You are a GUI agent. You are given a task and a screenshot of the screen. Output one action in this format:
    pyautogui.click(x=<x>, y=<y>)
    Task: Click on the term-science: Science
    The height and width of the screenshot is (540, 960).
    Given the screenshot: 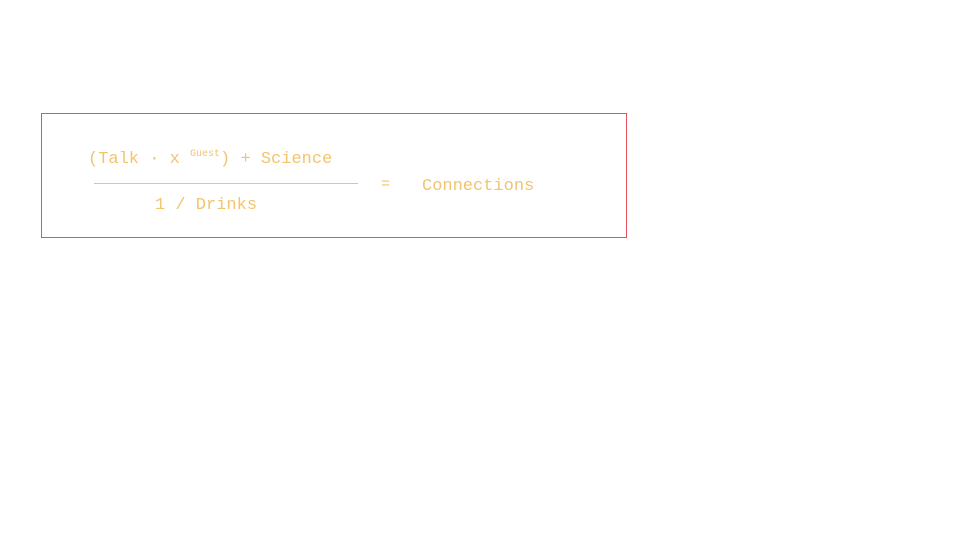 What is the action you would take?
    pyautogui.click(x=296, y=159)
    